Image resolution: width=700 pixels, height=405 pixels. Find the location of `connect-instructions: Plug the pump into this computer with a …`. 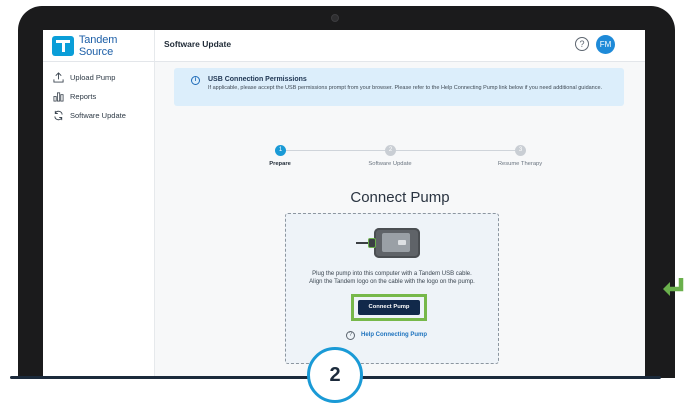

connect-instructions: Plug the pump into this computer with a … is located at coordinates (392, 278).